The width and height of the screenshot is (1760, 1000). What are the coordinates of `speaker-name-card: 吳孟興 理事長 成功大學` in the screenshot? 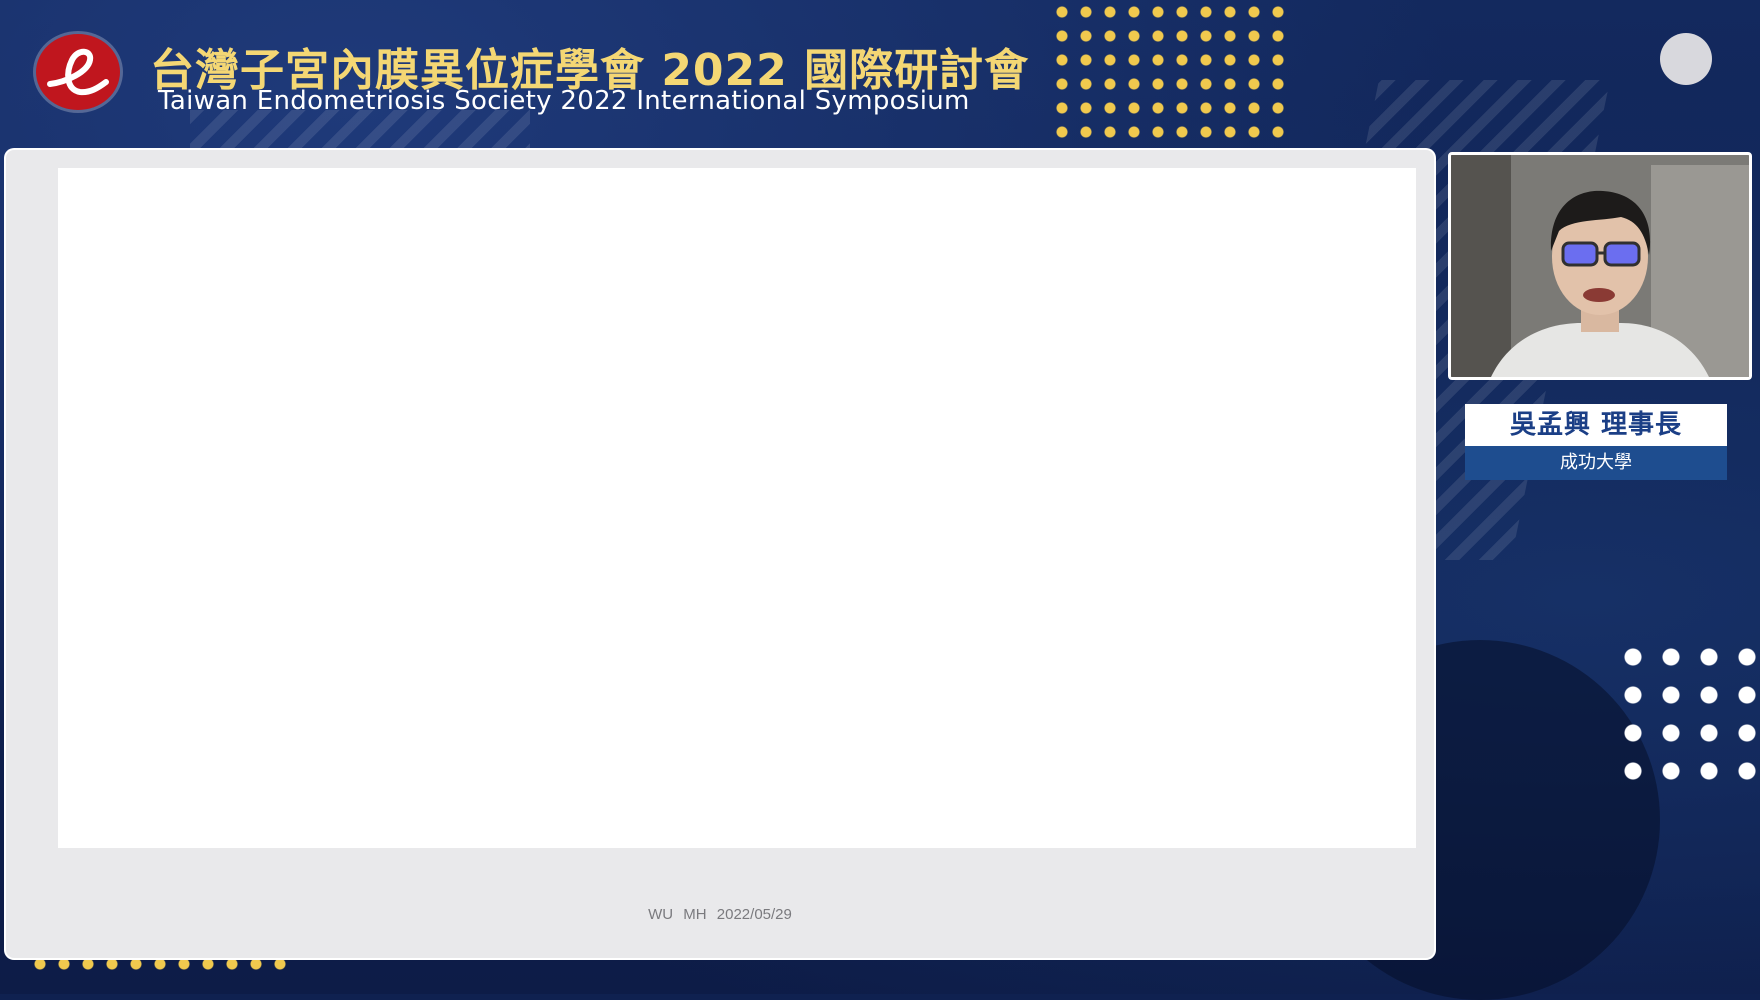 It's located at (1596, 442).